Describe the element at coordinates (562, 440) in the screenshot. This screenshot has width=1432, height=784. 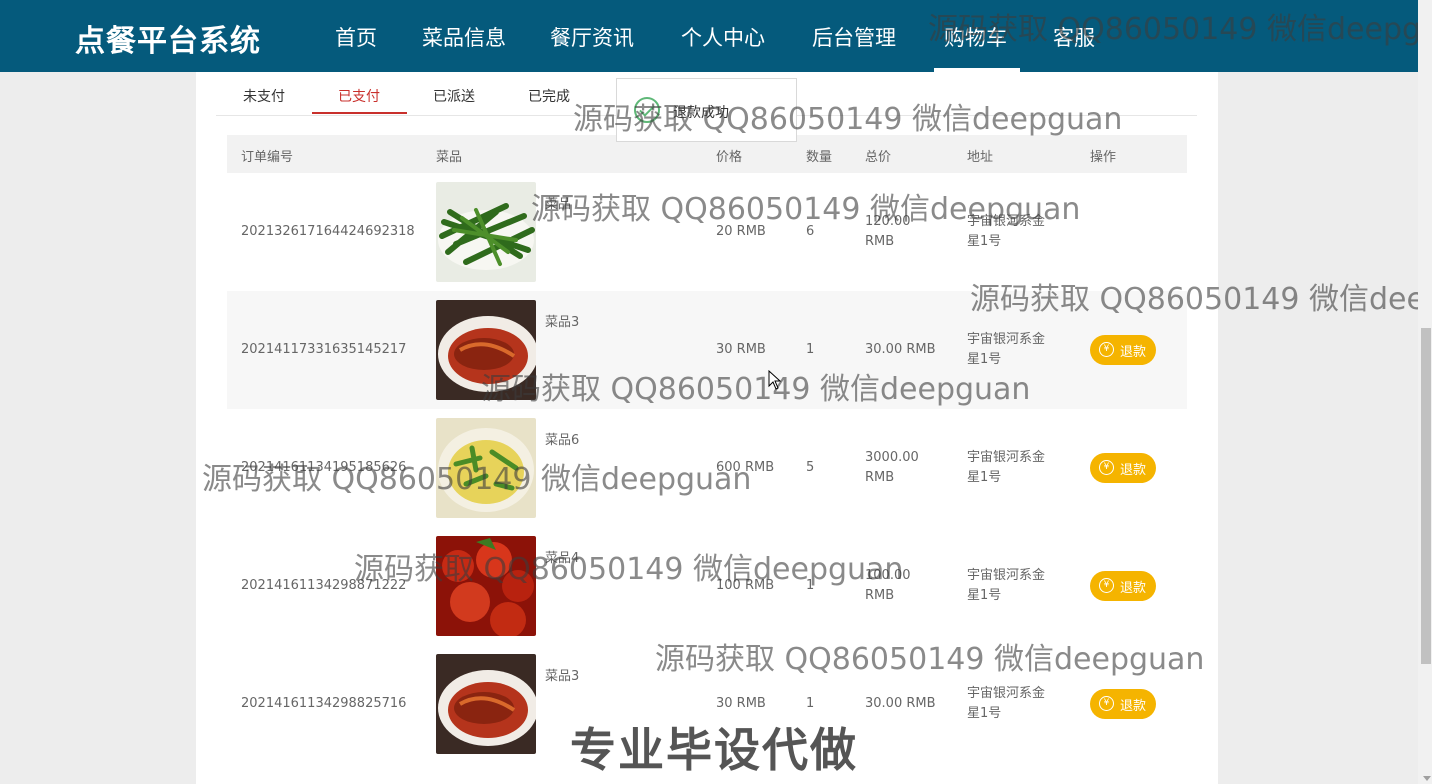
I see `dish-name: 菜品6` at that location.